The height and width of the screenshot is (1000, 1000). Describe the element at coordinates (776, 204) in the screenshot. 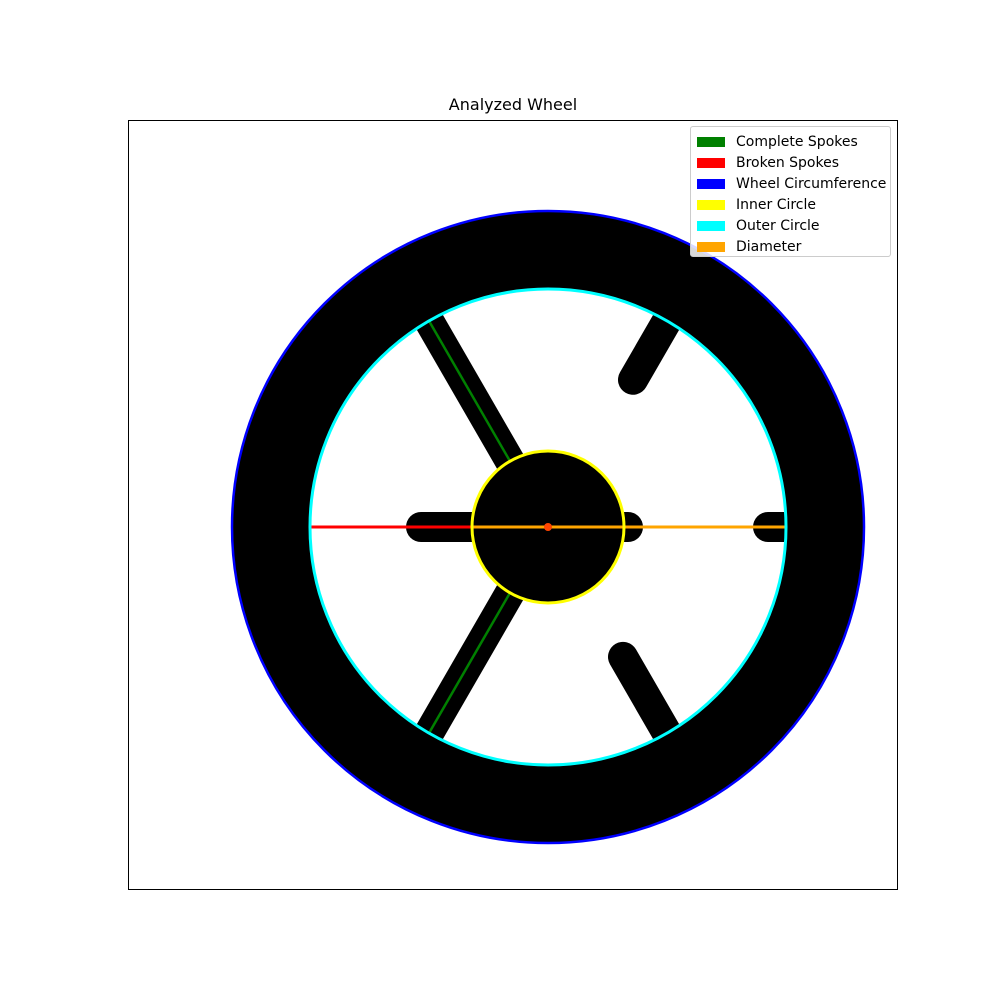

I see `legend-label-inner-circle: Inner Circle` at that location.